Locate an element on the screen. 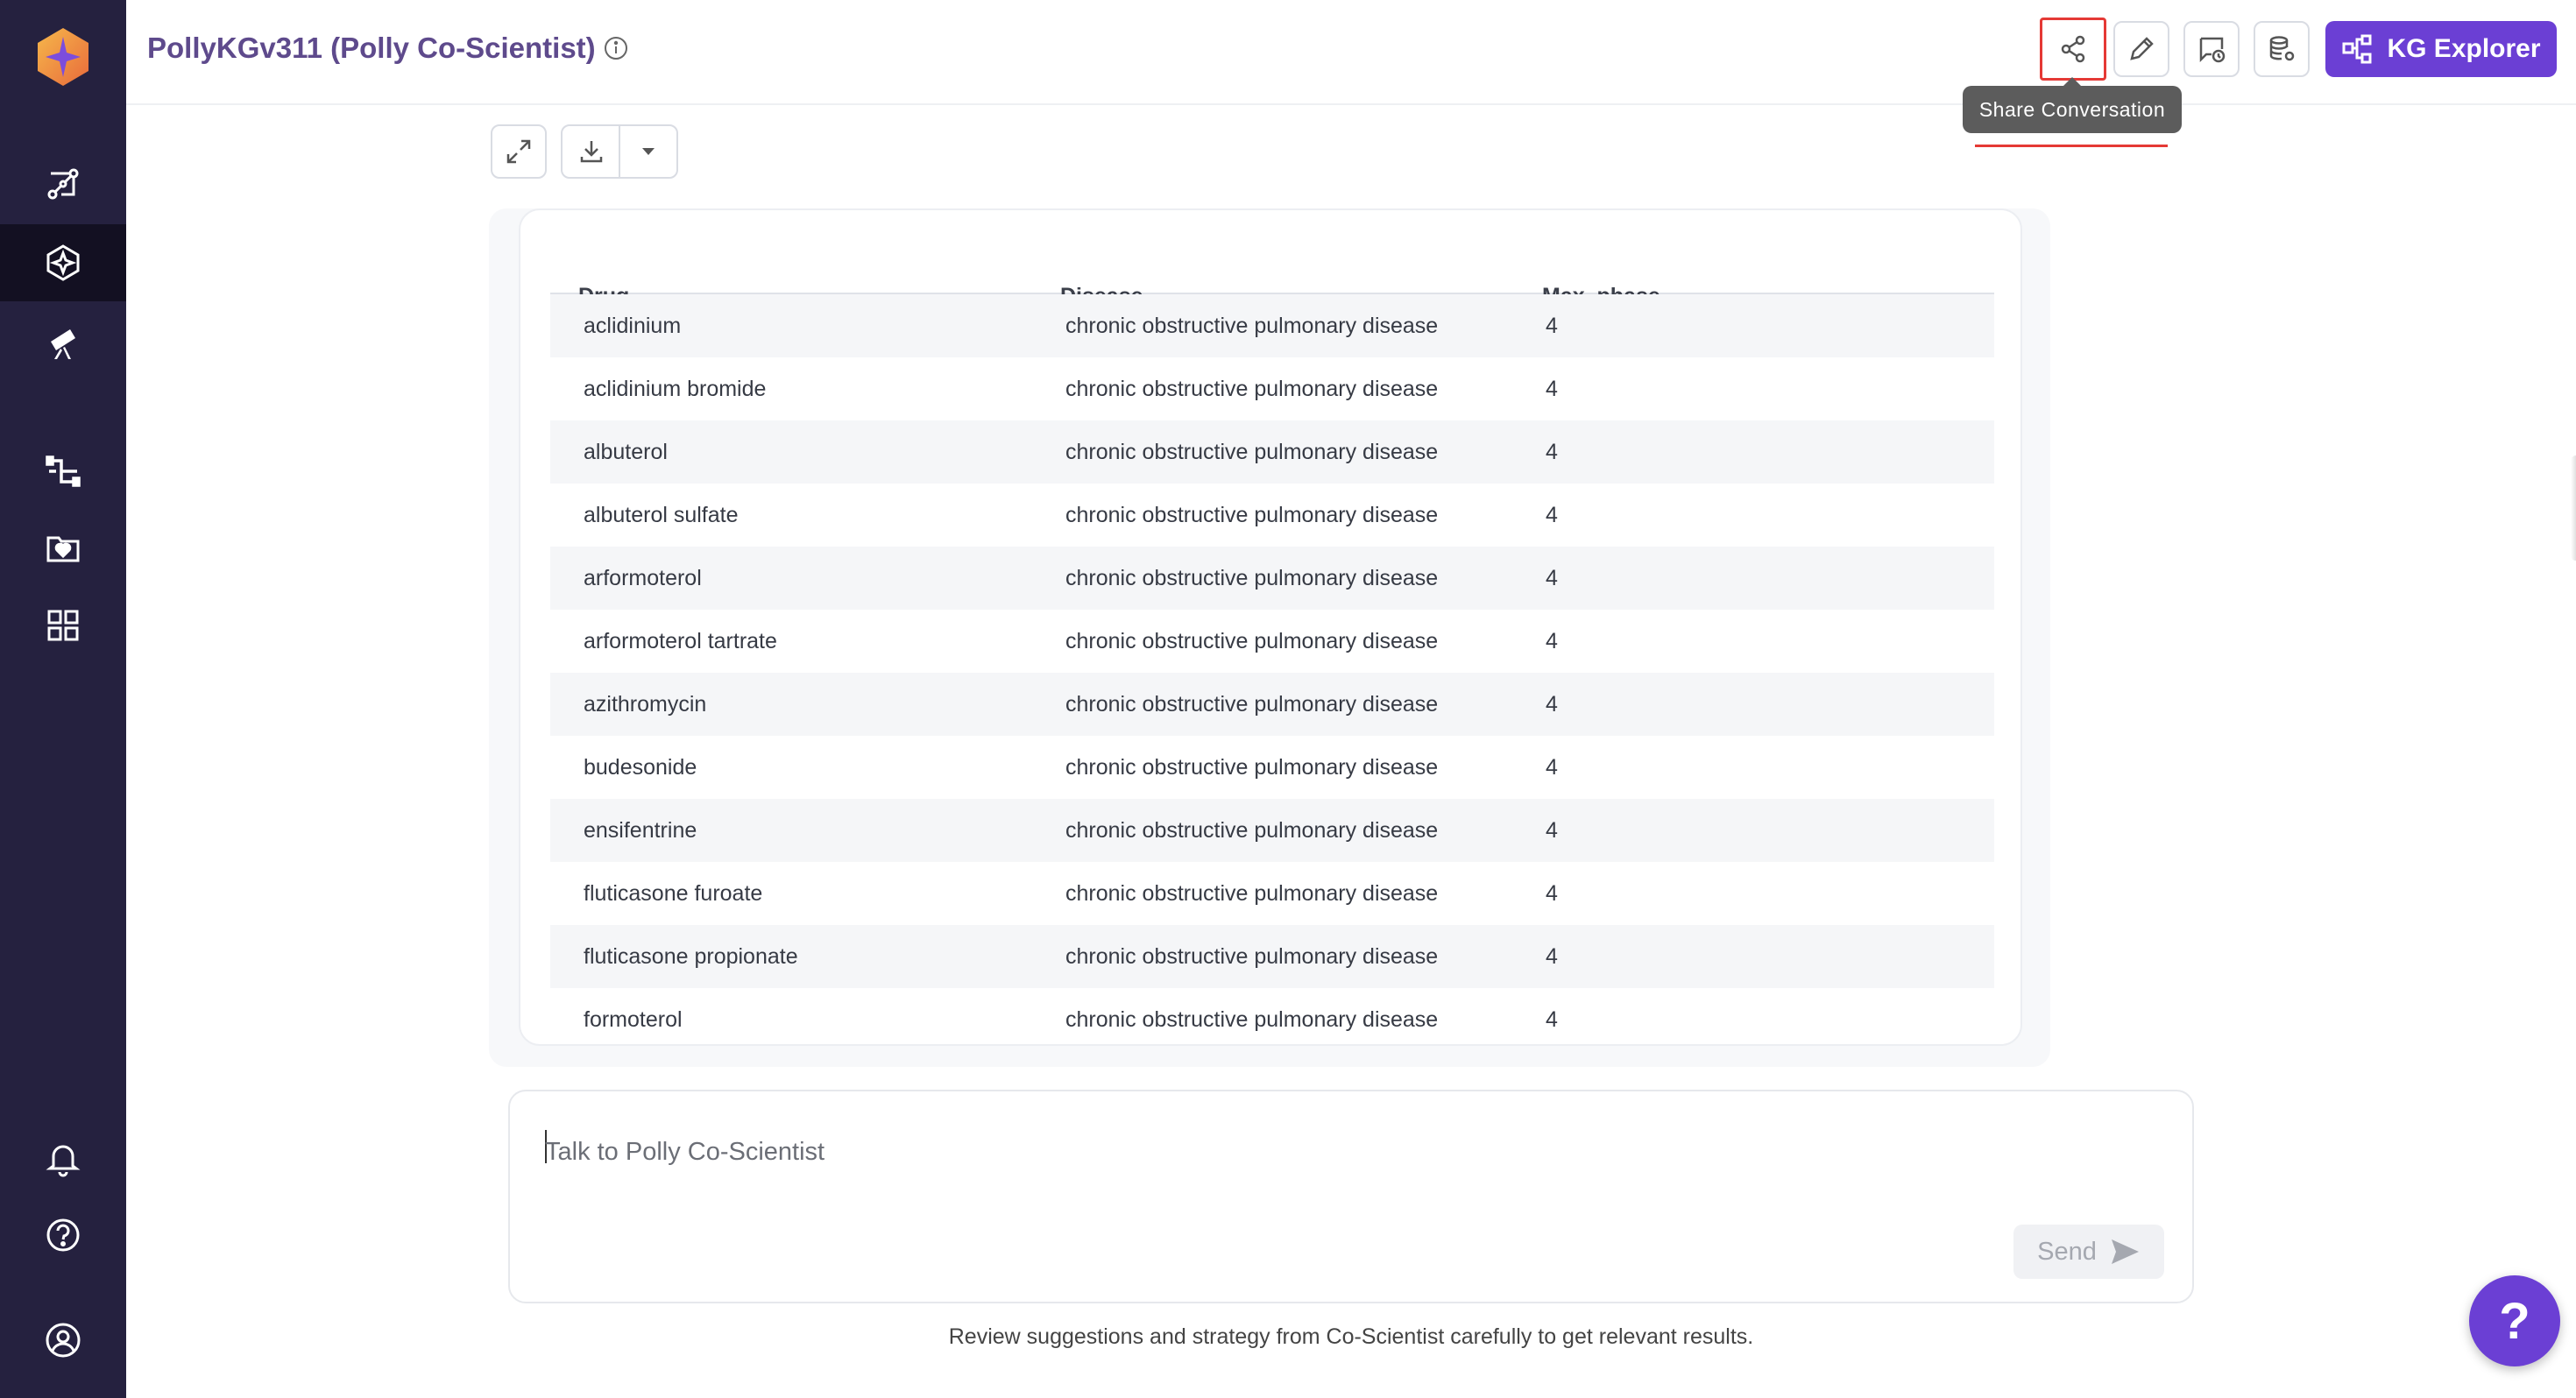  send-button: Send is located at coordinates (2088, 1252).